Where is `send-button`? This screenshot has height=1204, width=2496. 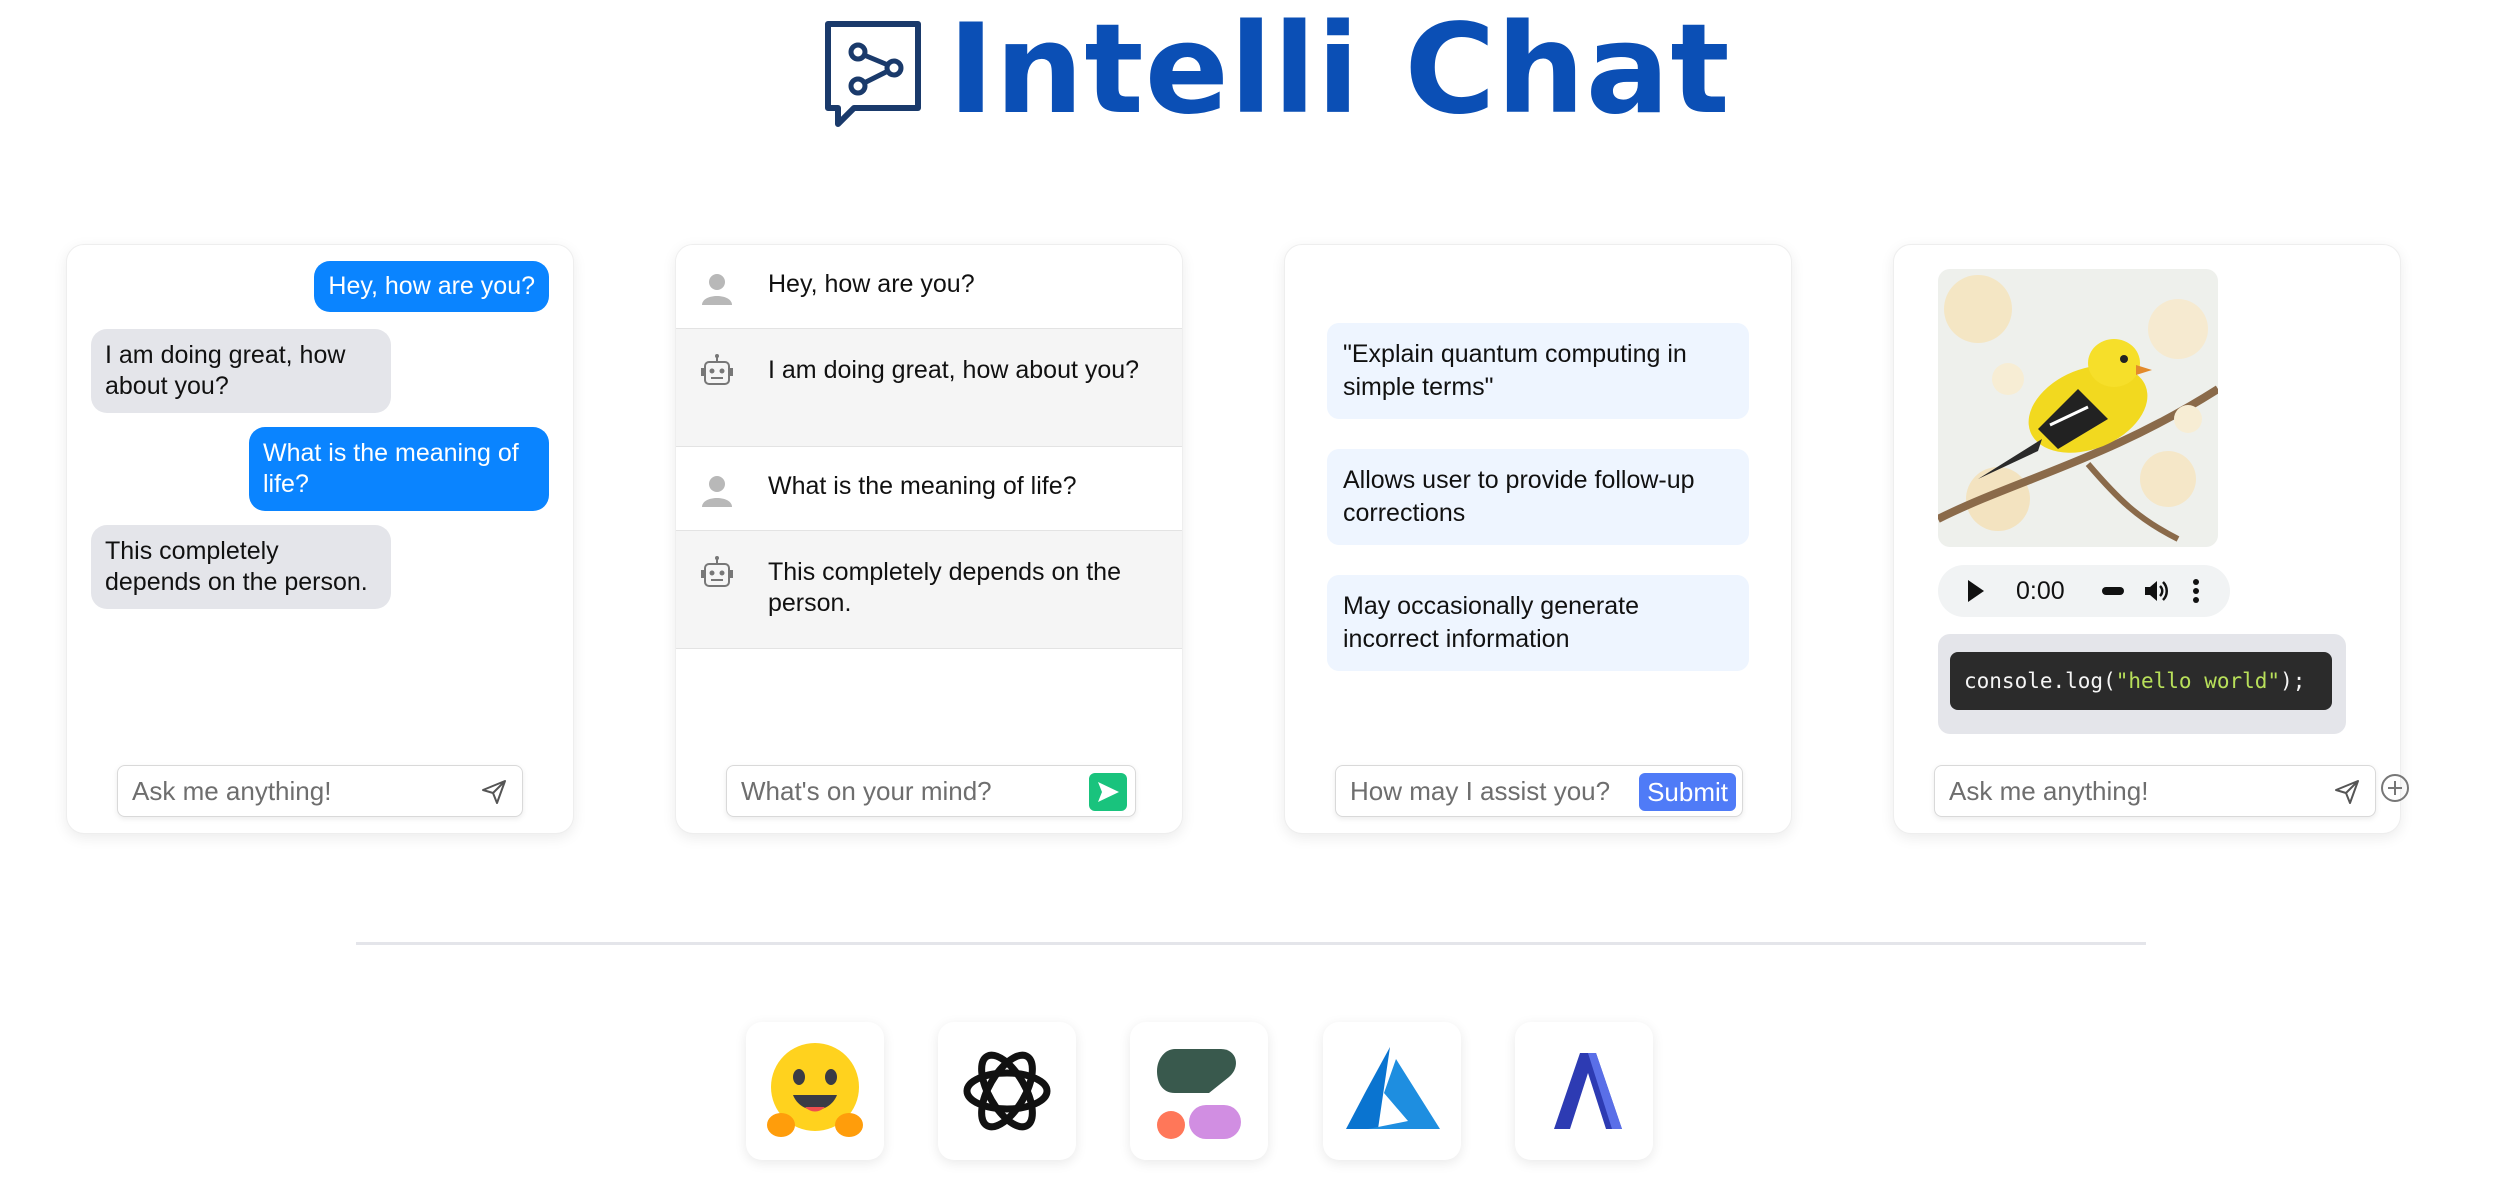
send-button is located at coordinates (1108, 792).